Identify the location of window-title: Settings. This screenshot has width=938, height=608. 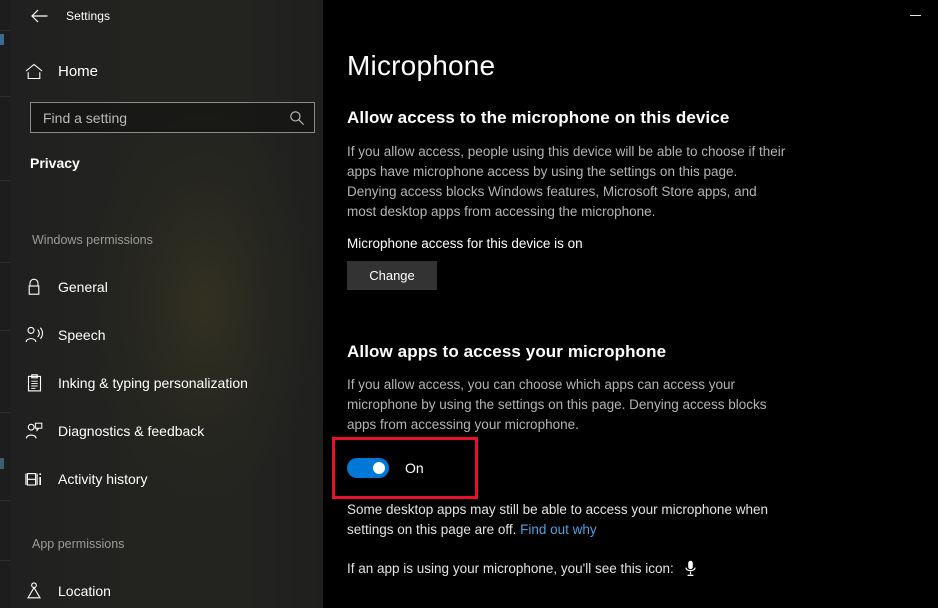
(88, 16).